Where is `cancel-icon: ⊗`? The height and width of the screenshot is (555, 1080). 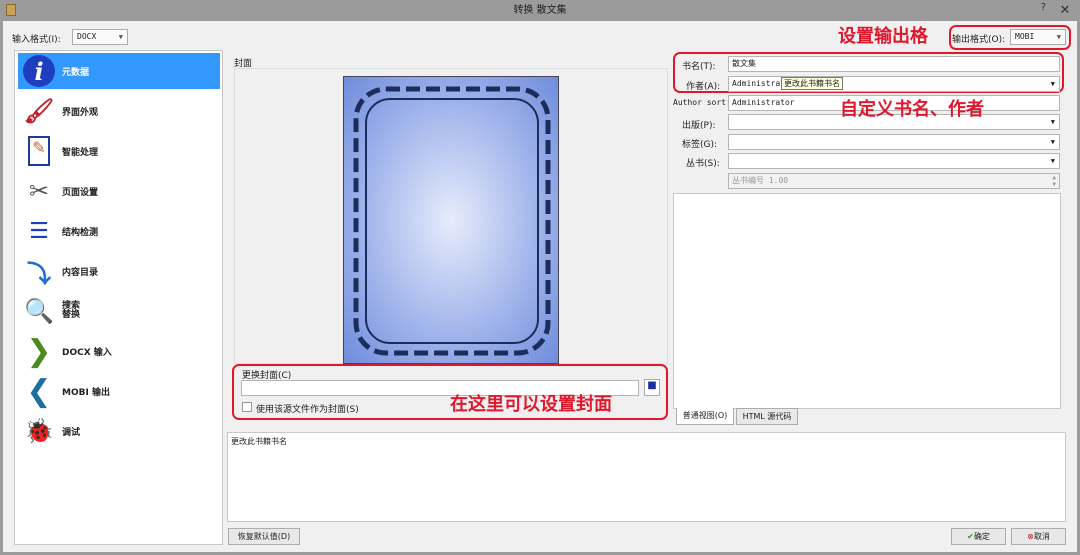
cancel-icon: ⊗ is located at coordinates (1030, 536).